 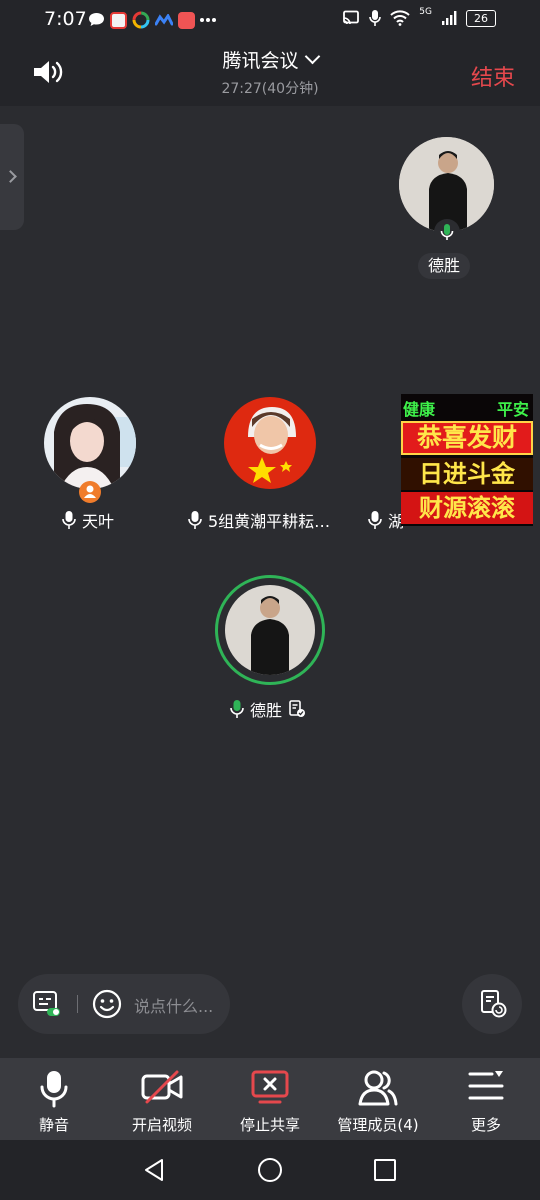 What do you see at coordinates (118, 20) in the screenshot?
I see `app-notification-icon` at bounding box center [118, 20].